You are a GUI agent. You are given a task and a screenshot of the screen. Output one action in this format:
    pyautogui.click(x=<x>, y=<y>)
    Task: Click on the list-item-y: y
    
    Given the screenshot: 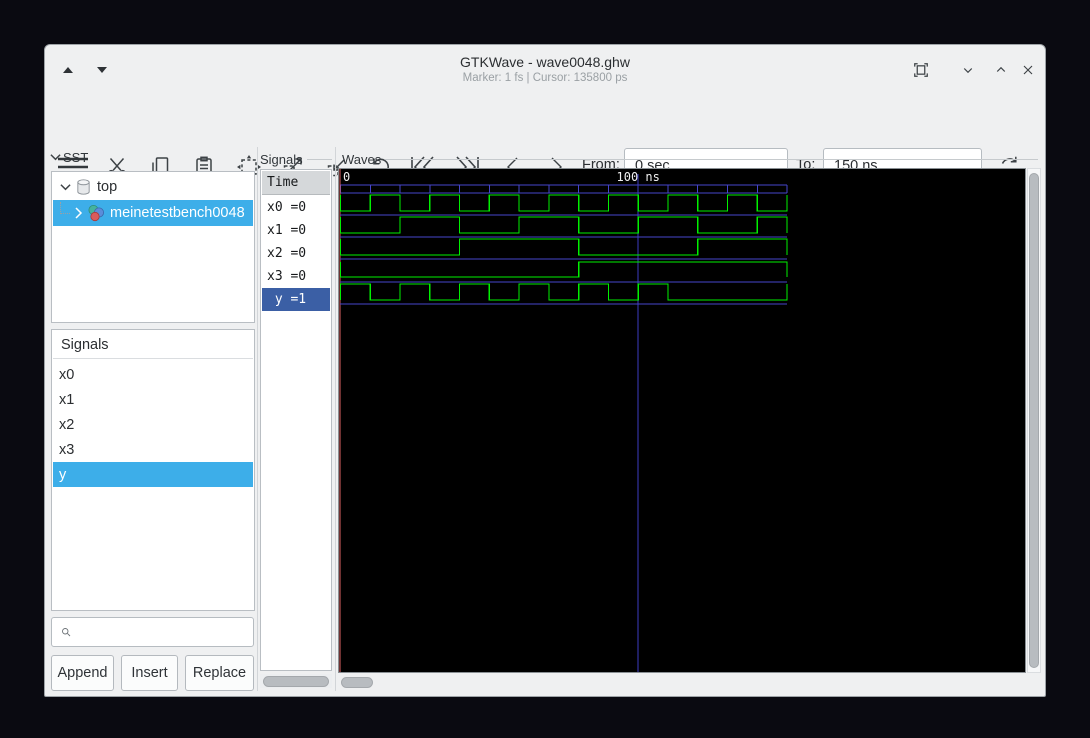 What is the action you would take?
    pyautogui.click(x=153, y=474)
    